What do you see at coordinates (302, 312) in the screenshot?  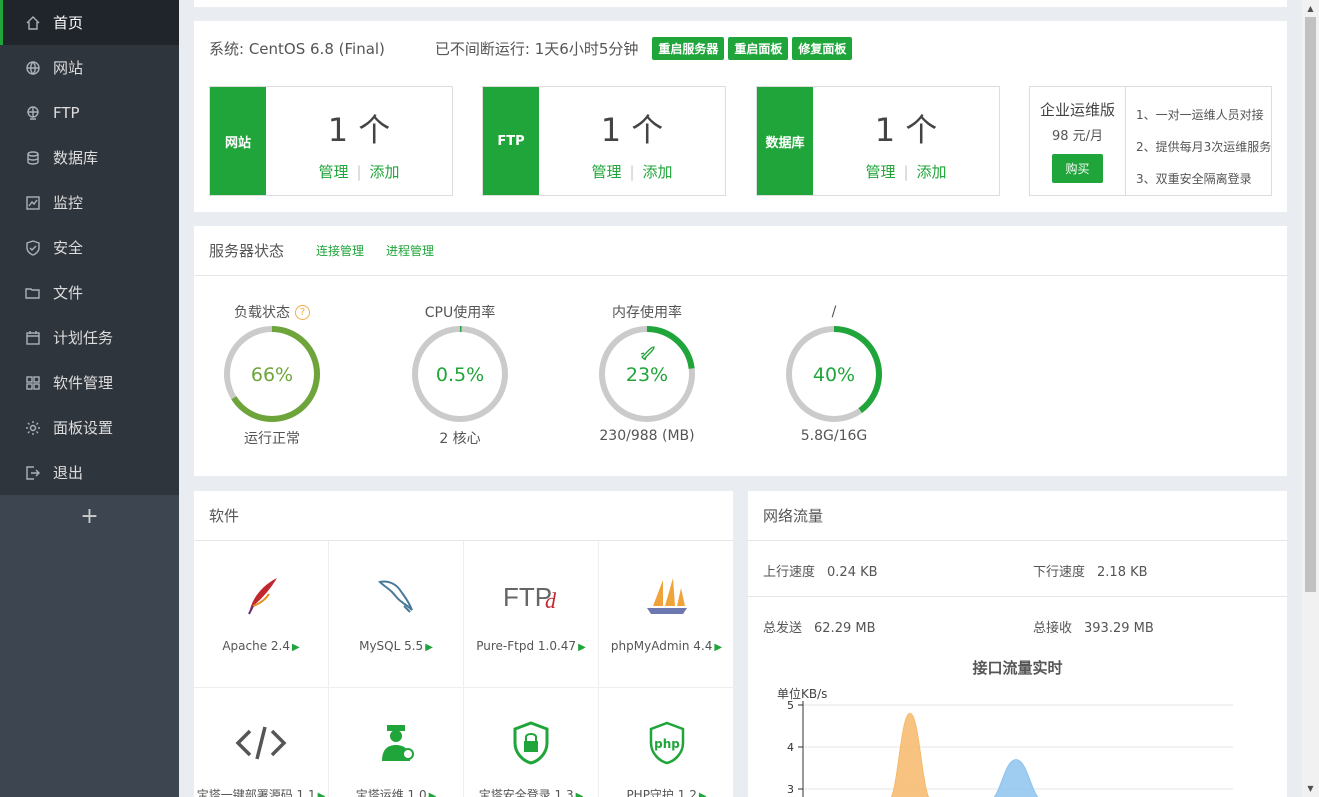 I see `help-icon: ?` at bounding box center [302, 312].